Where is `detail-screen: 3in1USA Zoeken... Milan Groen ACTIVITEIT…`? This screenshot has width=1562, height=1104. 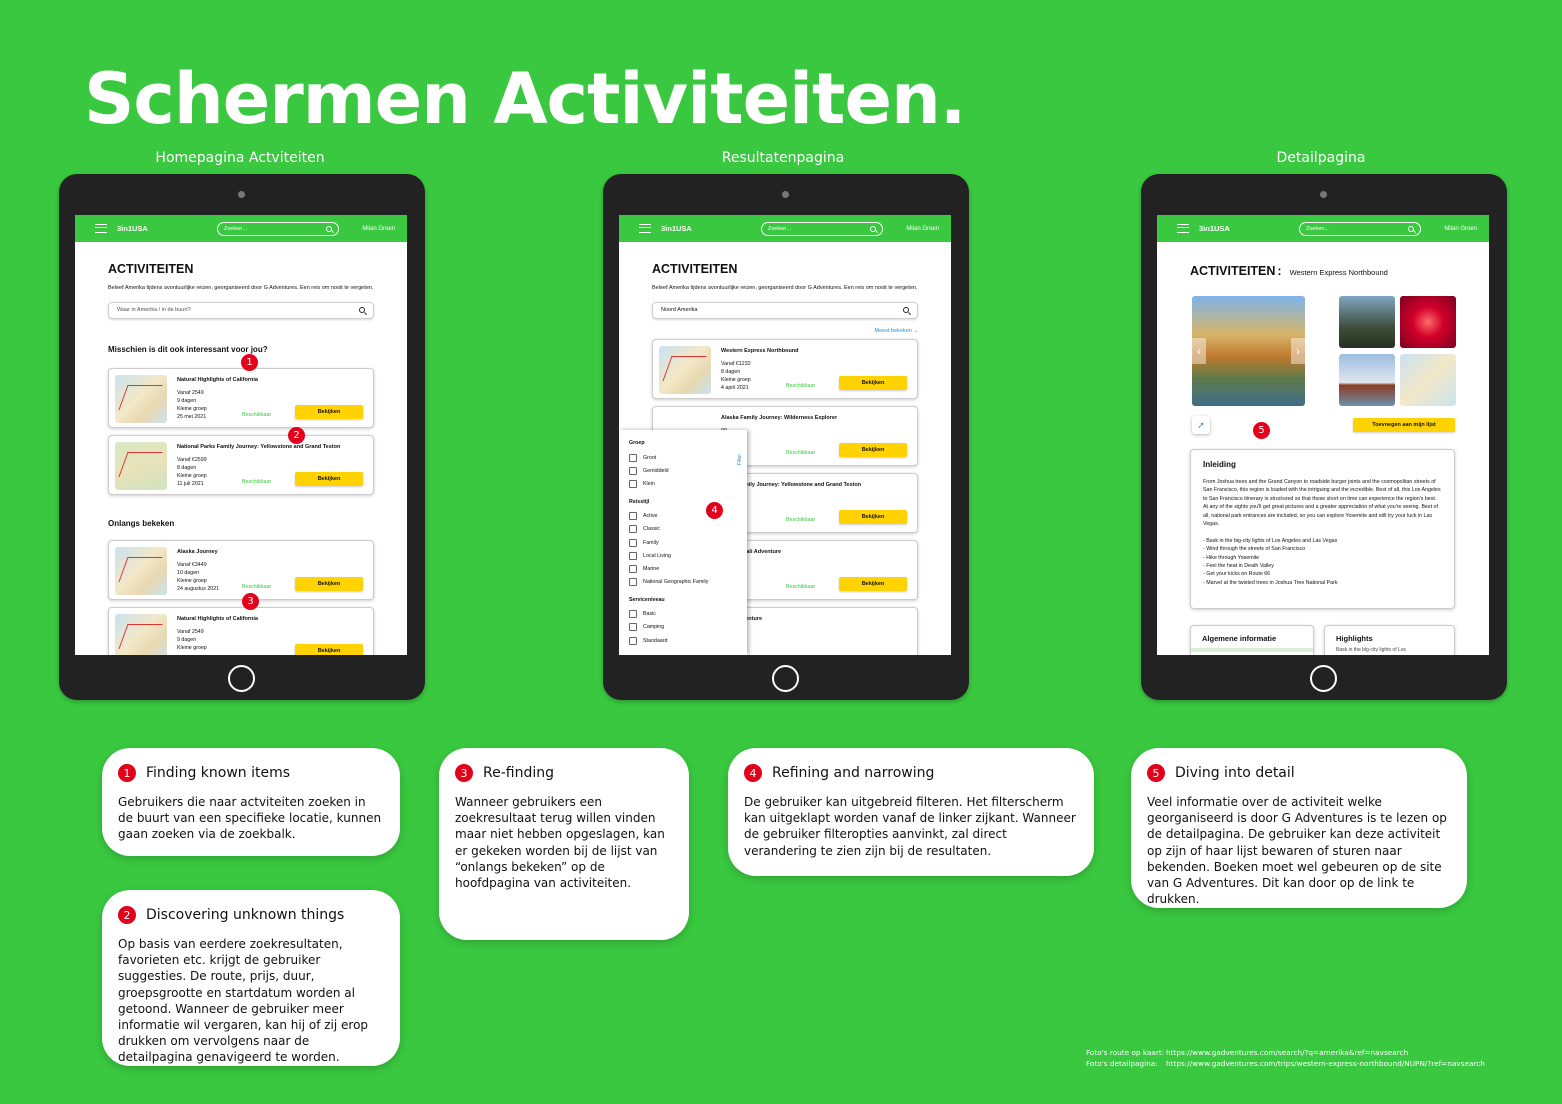
detail-screen: 3in1USA Zoeken... Milan Groen ACTIVITEIT… is located at coordinates (1323, 435).